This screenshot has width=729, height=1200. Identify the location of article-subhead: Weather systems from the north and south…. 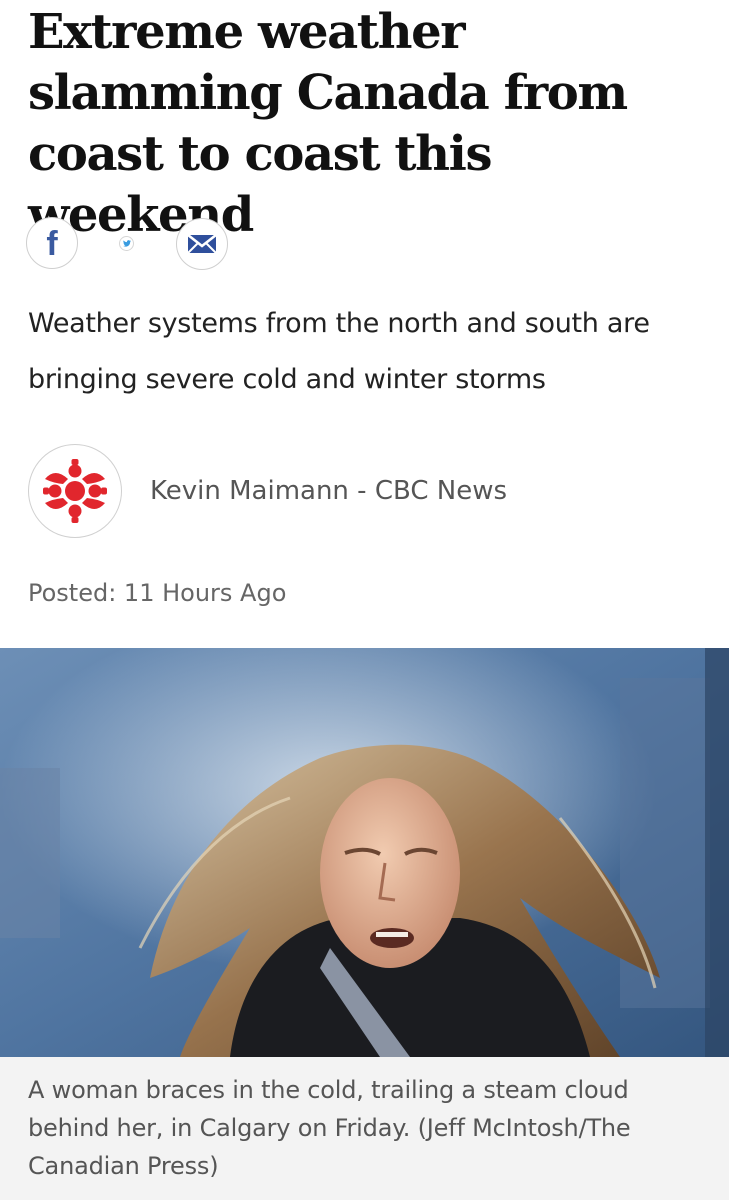
(339, 351).